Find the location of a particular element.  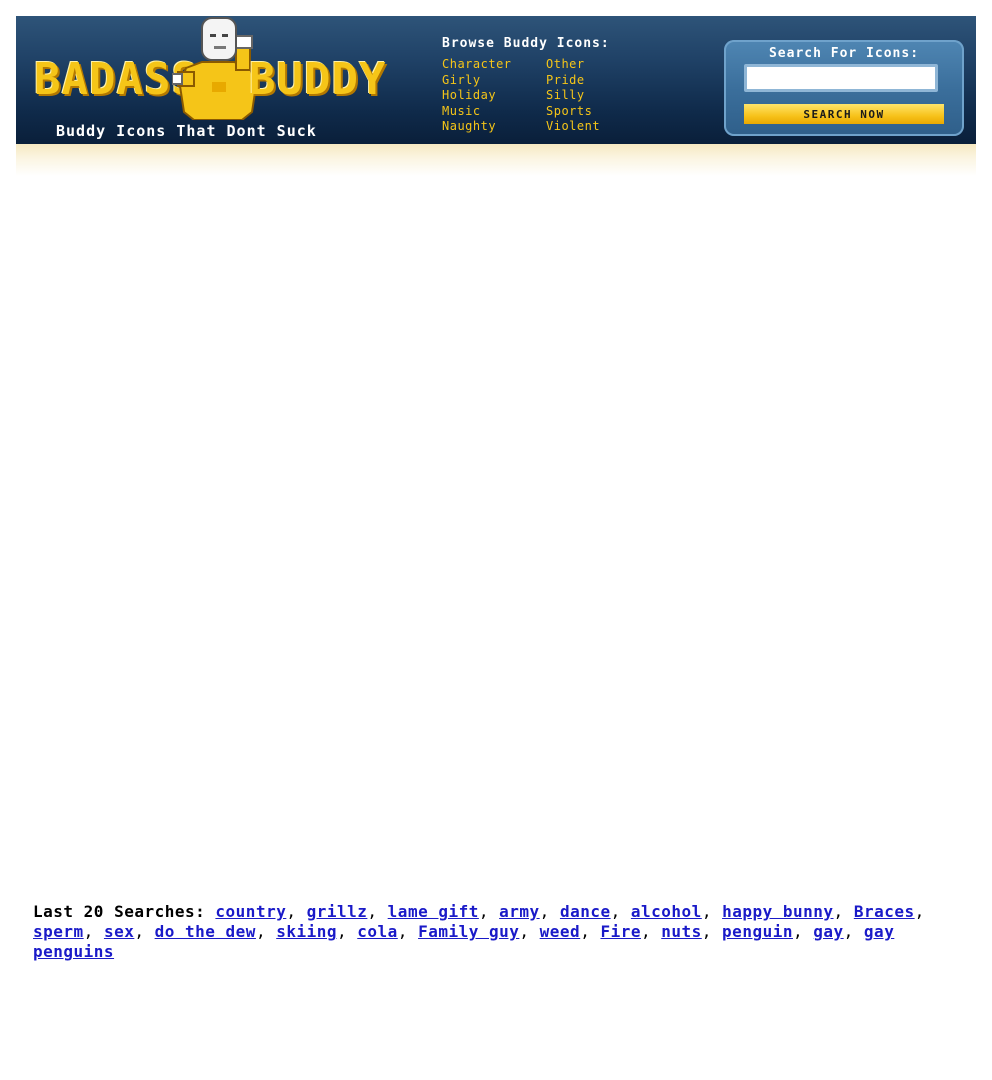

recent-search-link: nuts is located at coordinates (681, 931).